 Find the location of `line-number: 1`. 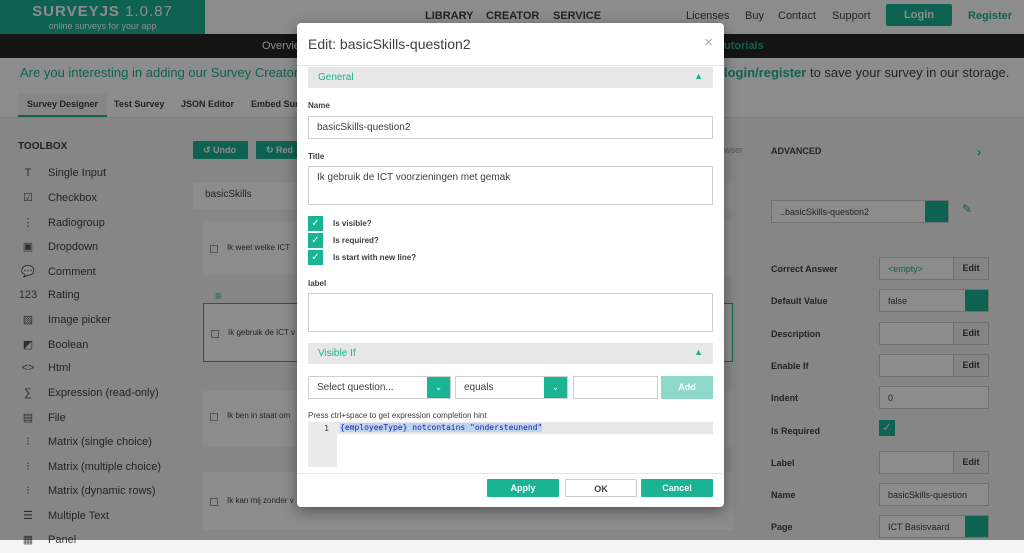

line-number: 1 is located at coordinates (322, 444).